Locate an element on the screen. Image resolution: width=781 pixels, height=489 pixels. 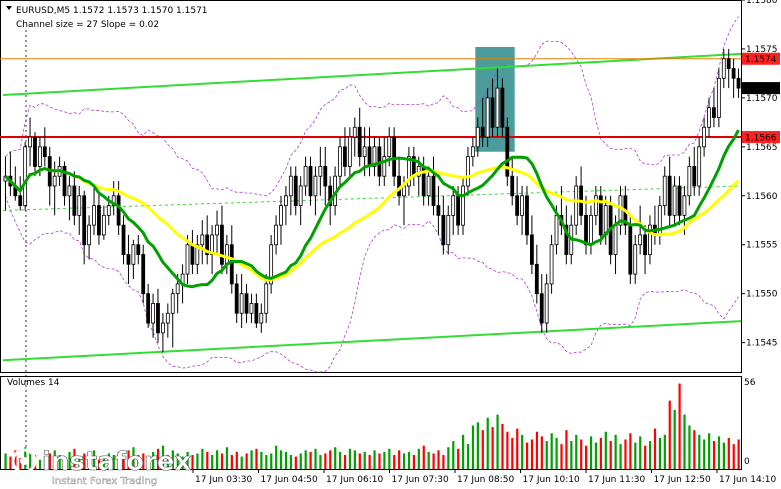
y-tick-label: 1.1580 is located at coordinates (762, 3).